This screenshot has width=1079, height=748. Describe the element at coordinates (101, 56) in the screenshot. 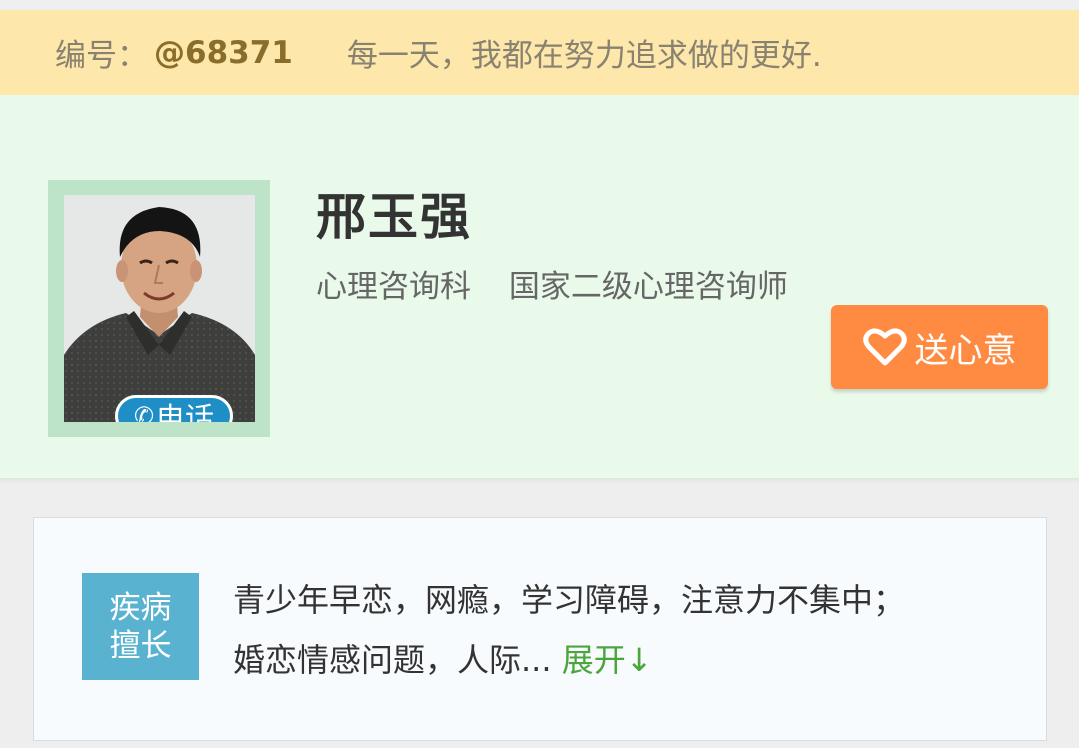

I see `id-label: 编号：` at that location.